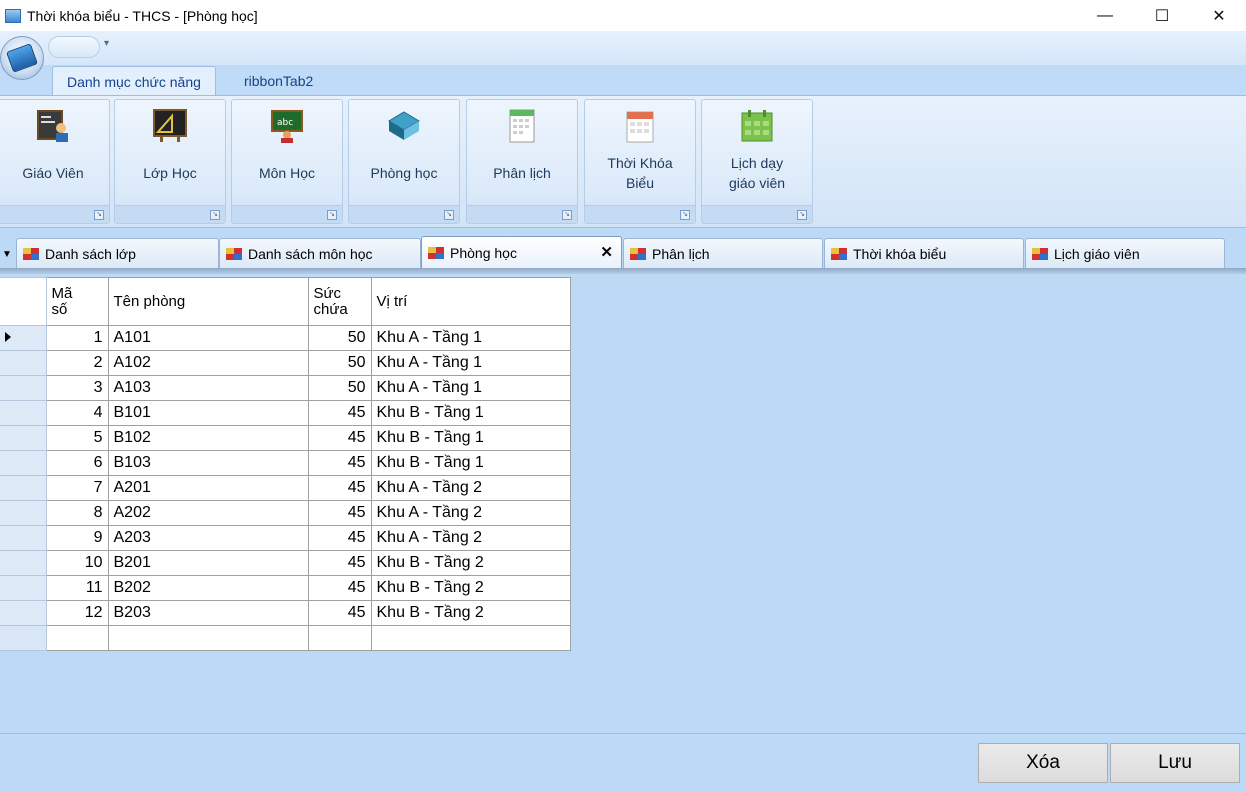 The image size is (1246, 791). What do you see at coordinates (134, 81) in the screenshot?
I see `ribbon-tab-danh-muc: Danh mục chức năng` at bounding box center [134, 81].